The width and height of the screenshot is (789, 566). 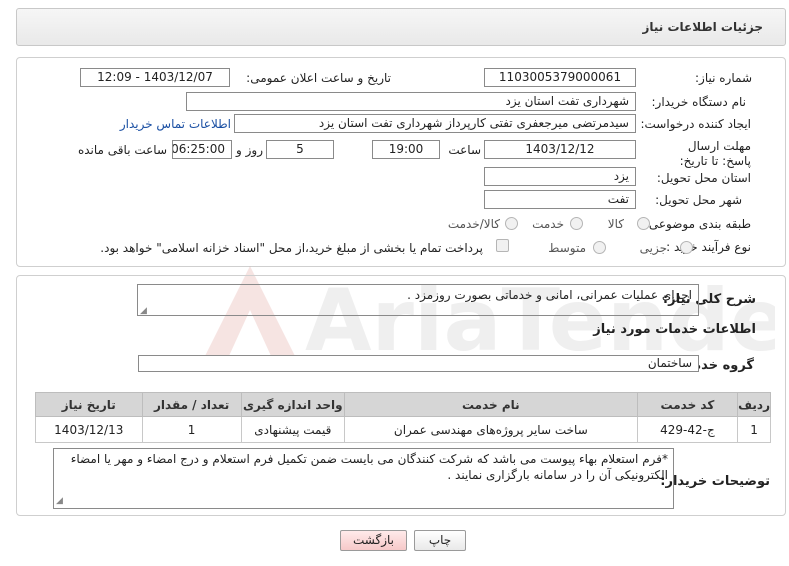 I want to click on buyer-org-field: شهرداری تفت استان یزد, so click(x=411, y=101).